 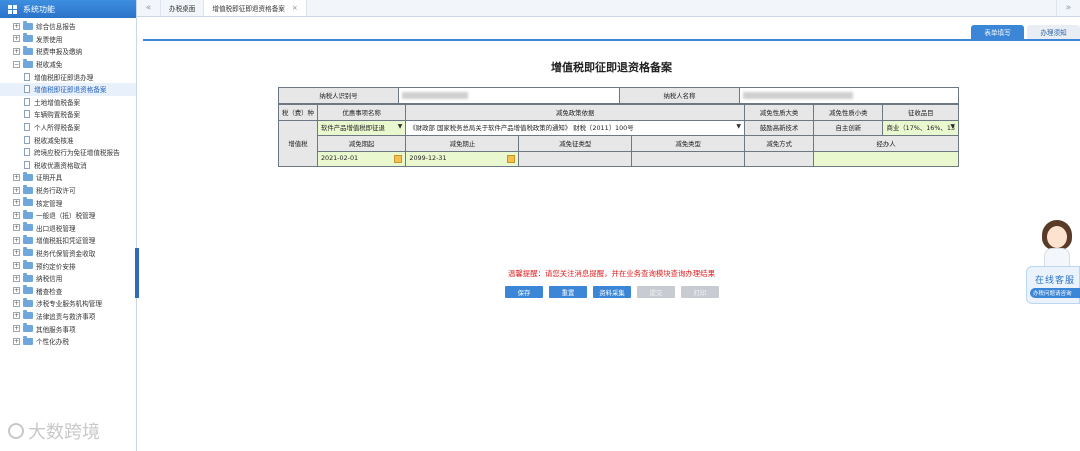 What do you see at coordinates (656, 292) in the screenshot?
I see `submit-button: 提交` at bounding box center [656, 292].